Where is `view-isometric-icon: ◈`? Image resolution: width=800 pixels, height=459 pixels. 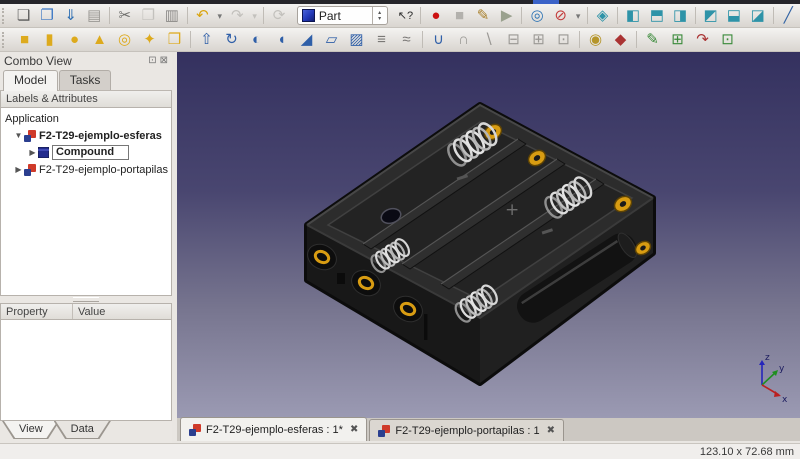
view-isometric-icon: ◈ is located at coordinates (603, 16).